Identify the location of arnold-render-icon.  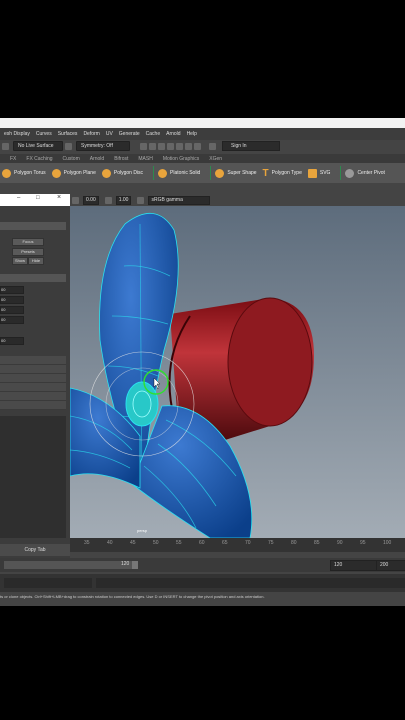
(188, 146).